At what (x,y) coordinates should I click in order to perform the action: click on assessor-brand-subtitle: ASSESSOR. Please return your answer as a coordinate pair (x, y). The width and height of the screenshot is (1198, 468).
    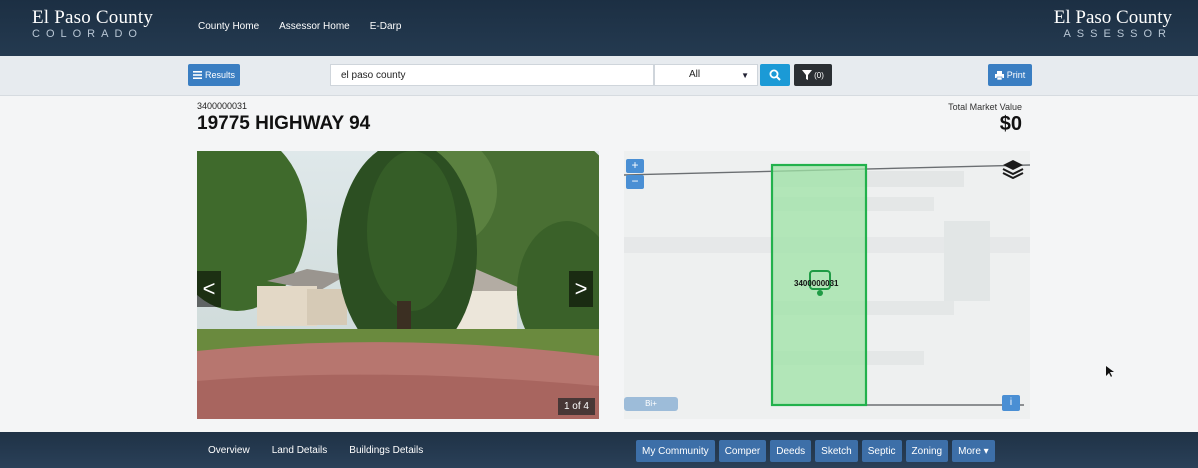
    Looking at the image, I should click on (1117, 34).